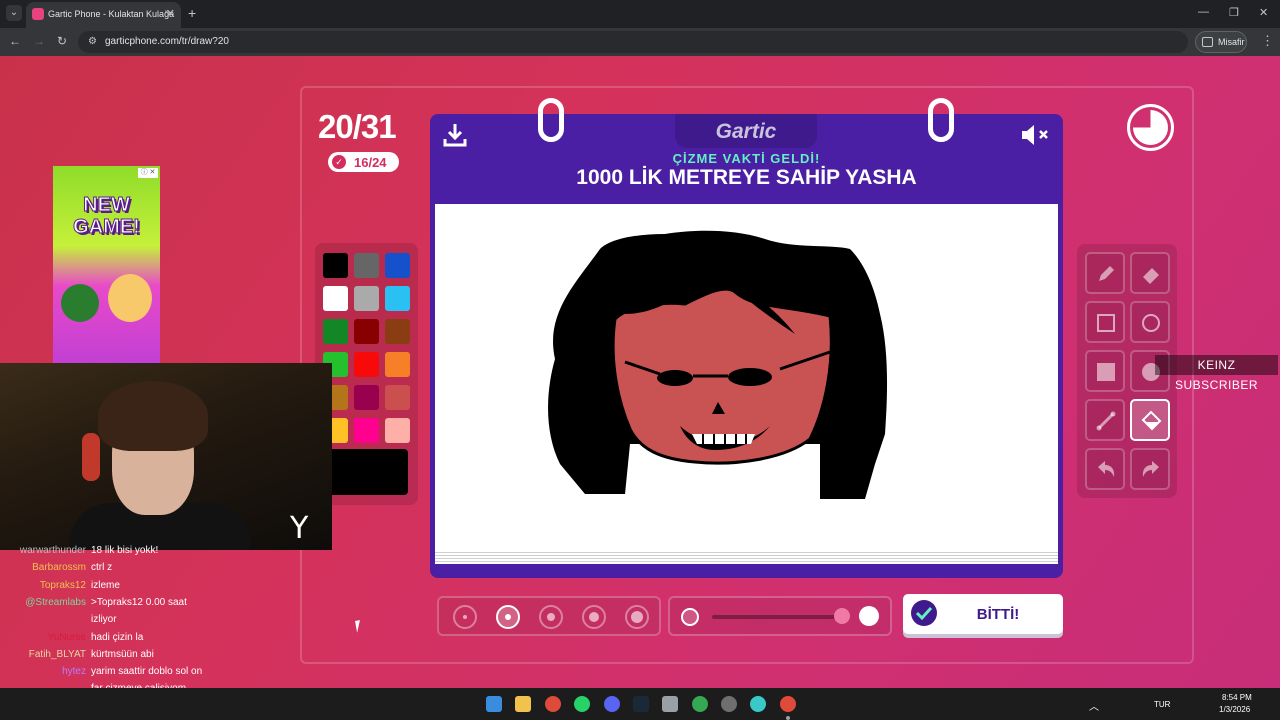 The image size is (1280, 720). What do you see at coordinates (1203, 12) in the screenshot?
I see `minimize-button: —` at bounding box center [1203, 12].